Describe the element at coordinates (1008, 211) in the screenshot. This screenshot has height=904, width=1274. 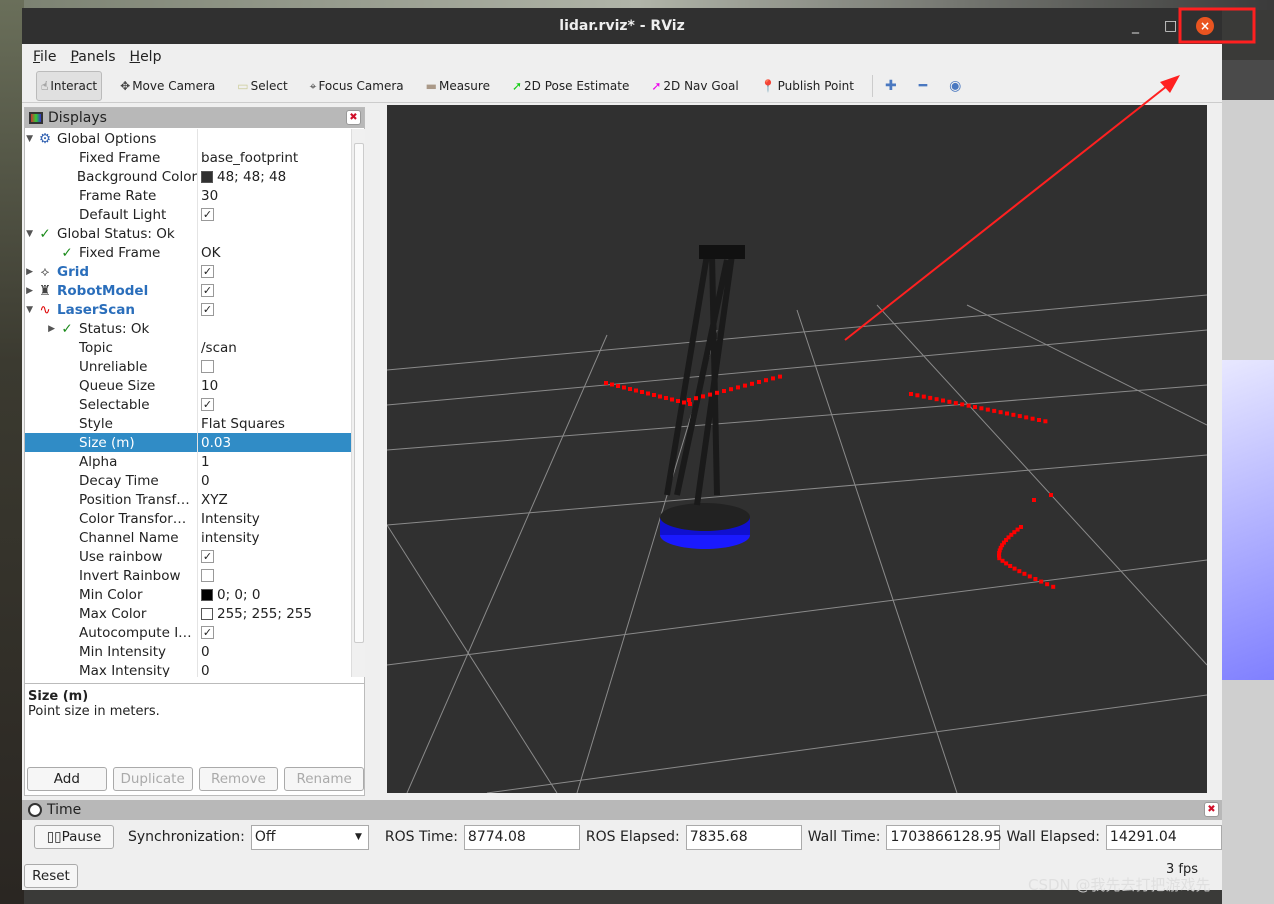
I see `annotation-arrow` at that location.